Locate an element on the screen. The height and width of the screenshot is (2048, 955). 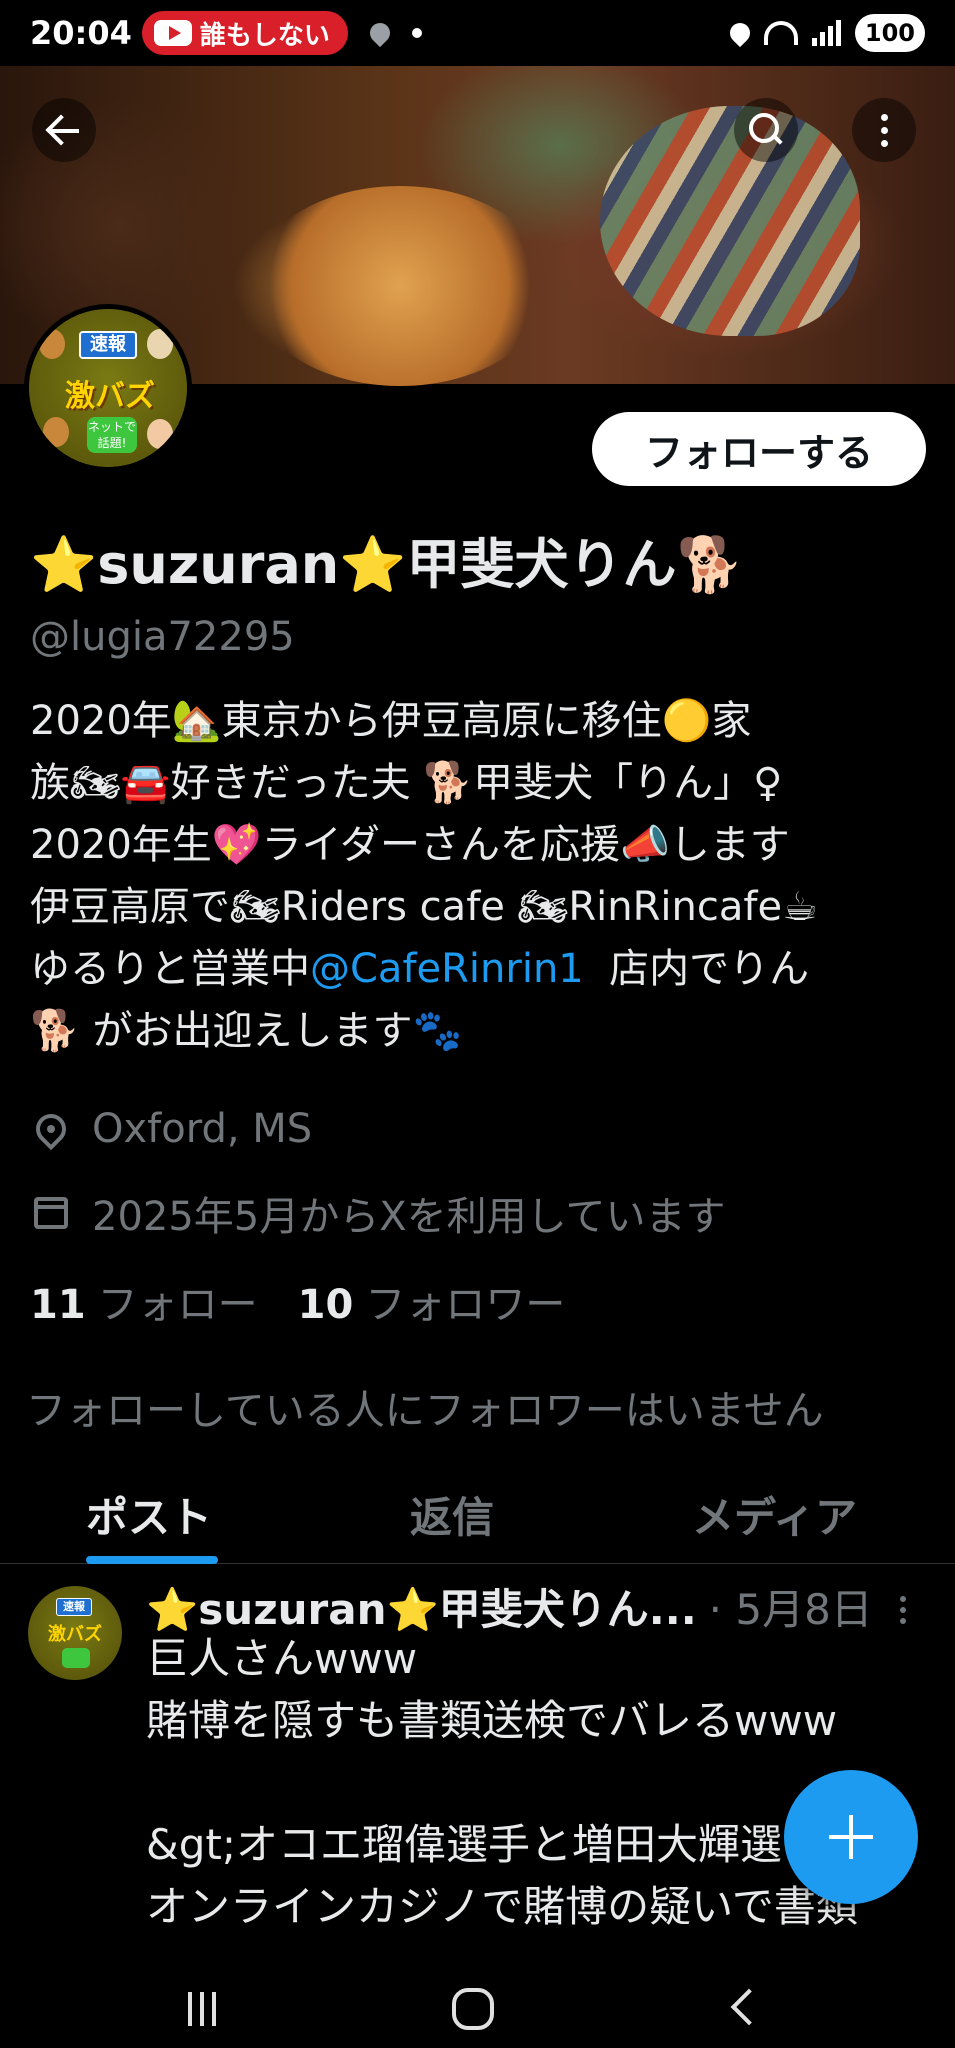
post-author-avatar: 速報 激バズ is located at coordinates (75, 1633).